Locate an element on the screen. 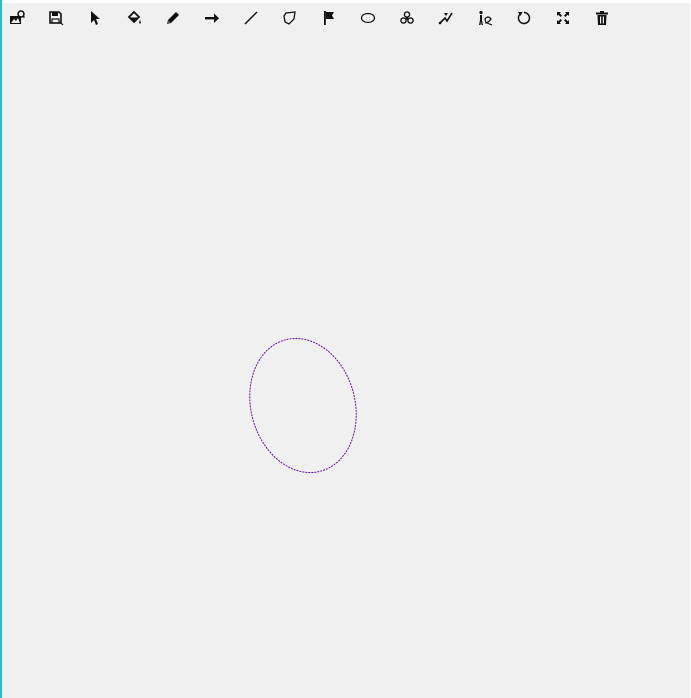 The width and height of the screenshot is (691, 698). triskelion-button is located at coordinates (407, 18).